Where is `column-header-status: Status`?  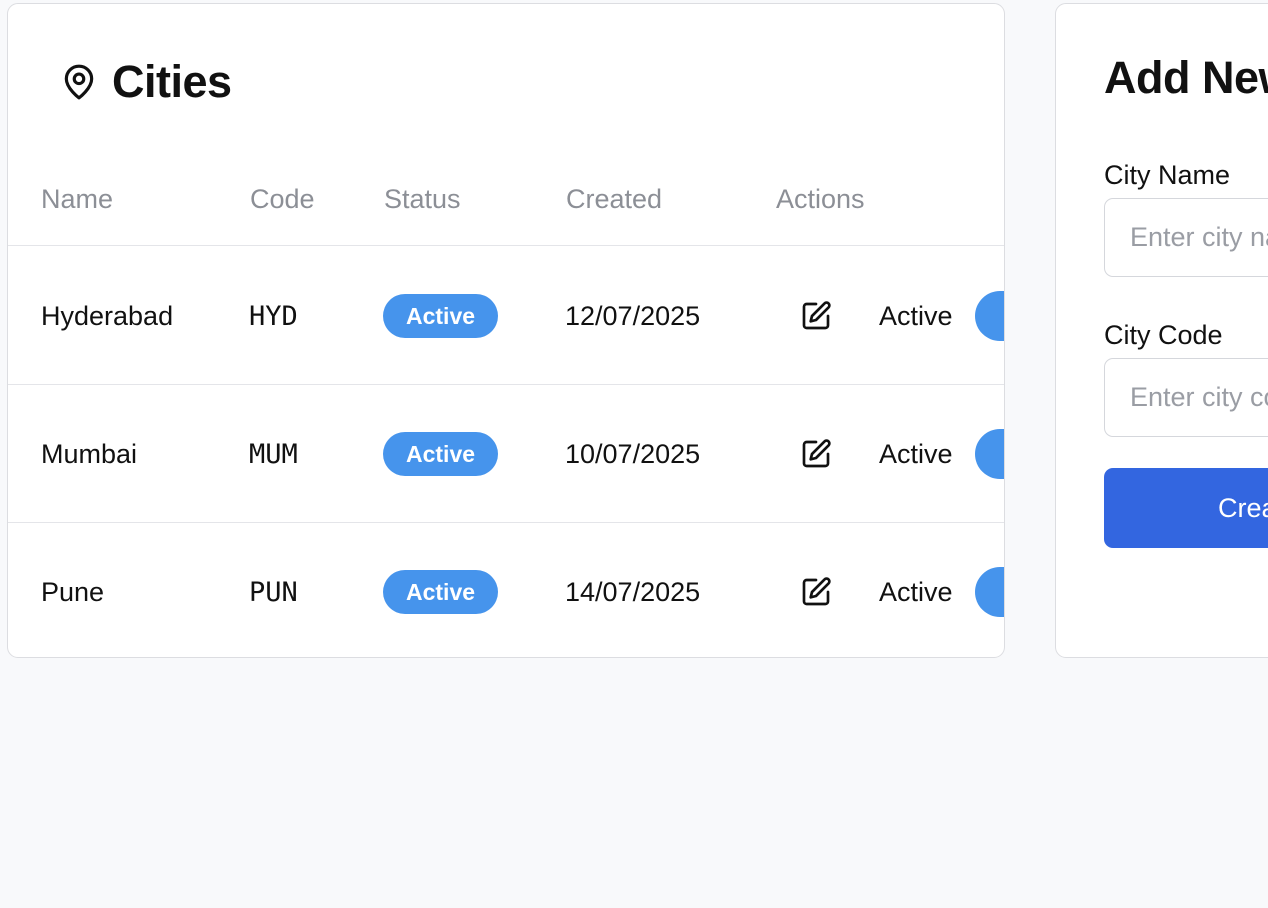 column-header-status: Status is located at coordinates (422, 199).